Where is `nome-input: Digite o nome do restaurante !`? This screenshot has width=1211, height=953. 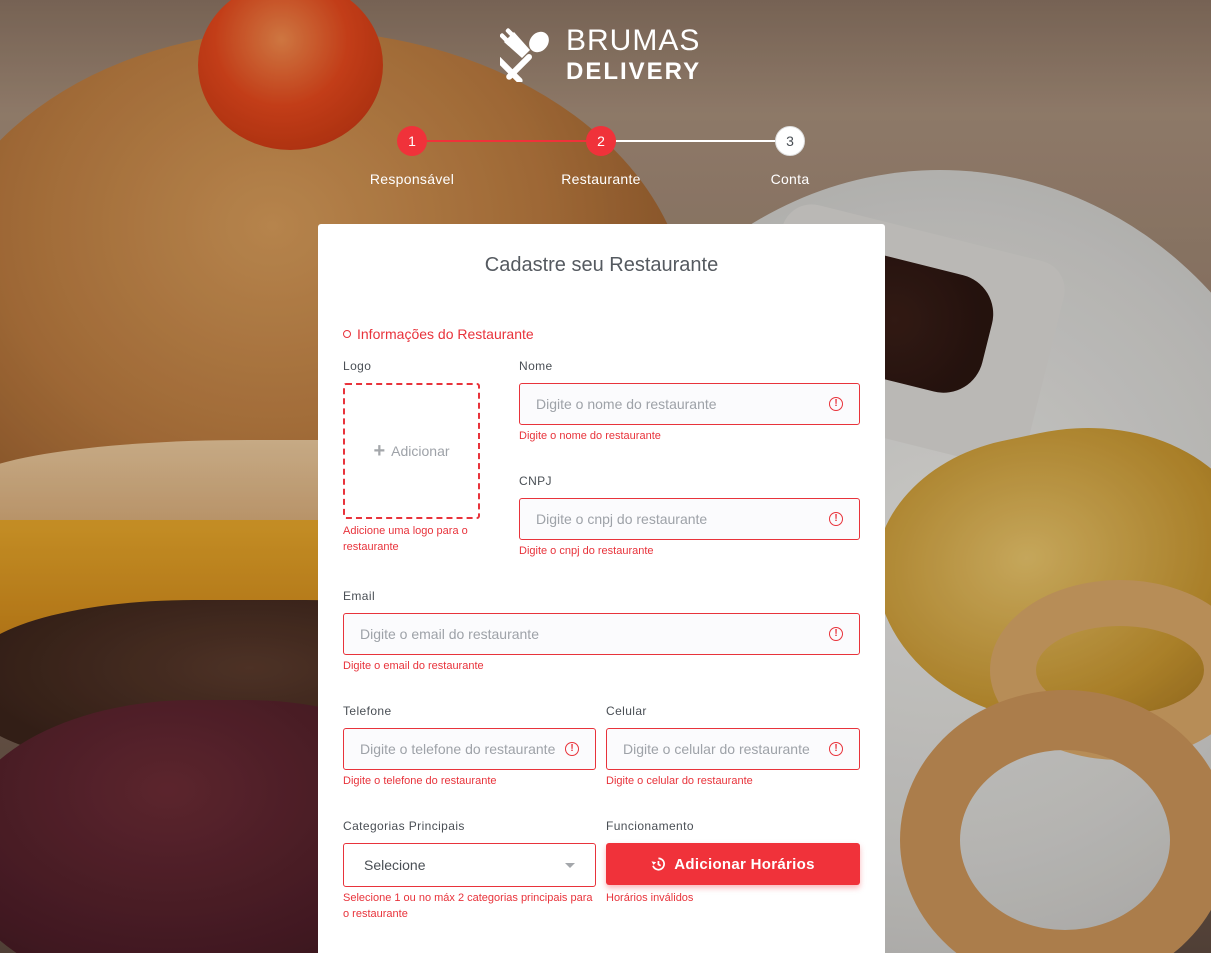 nome-input: Digite o nome do restaurante ! is located at coordinates (689, 404).